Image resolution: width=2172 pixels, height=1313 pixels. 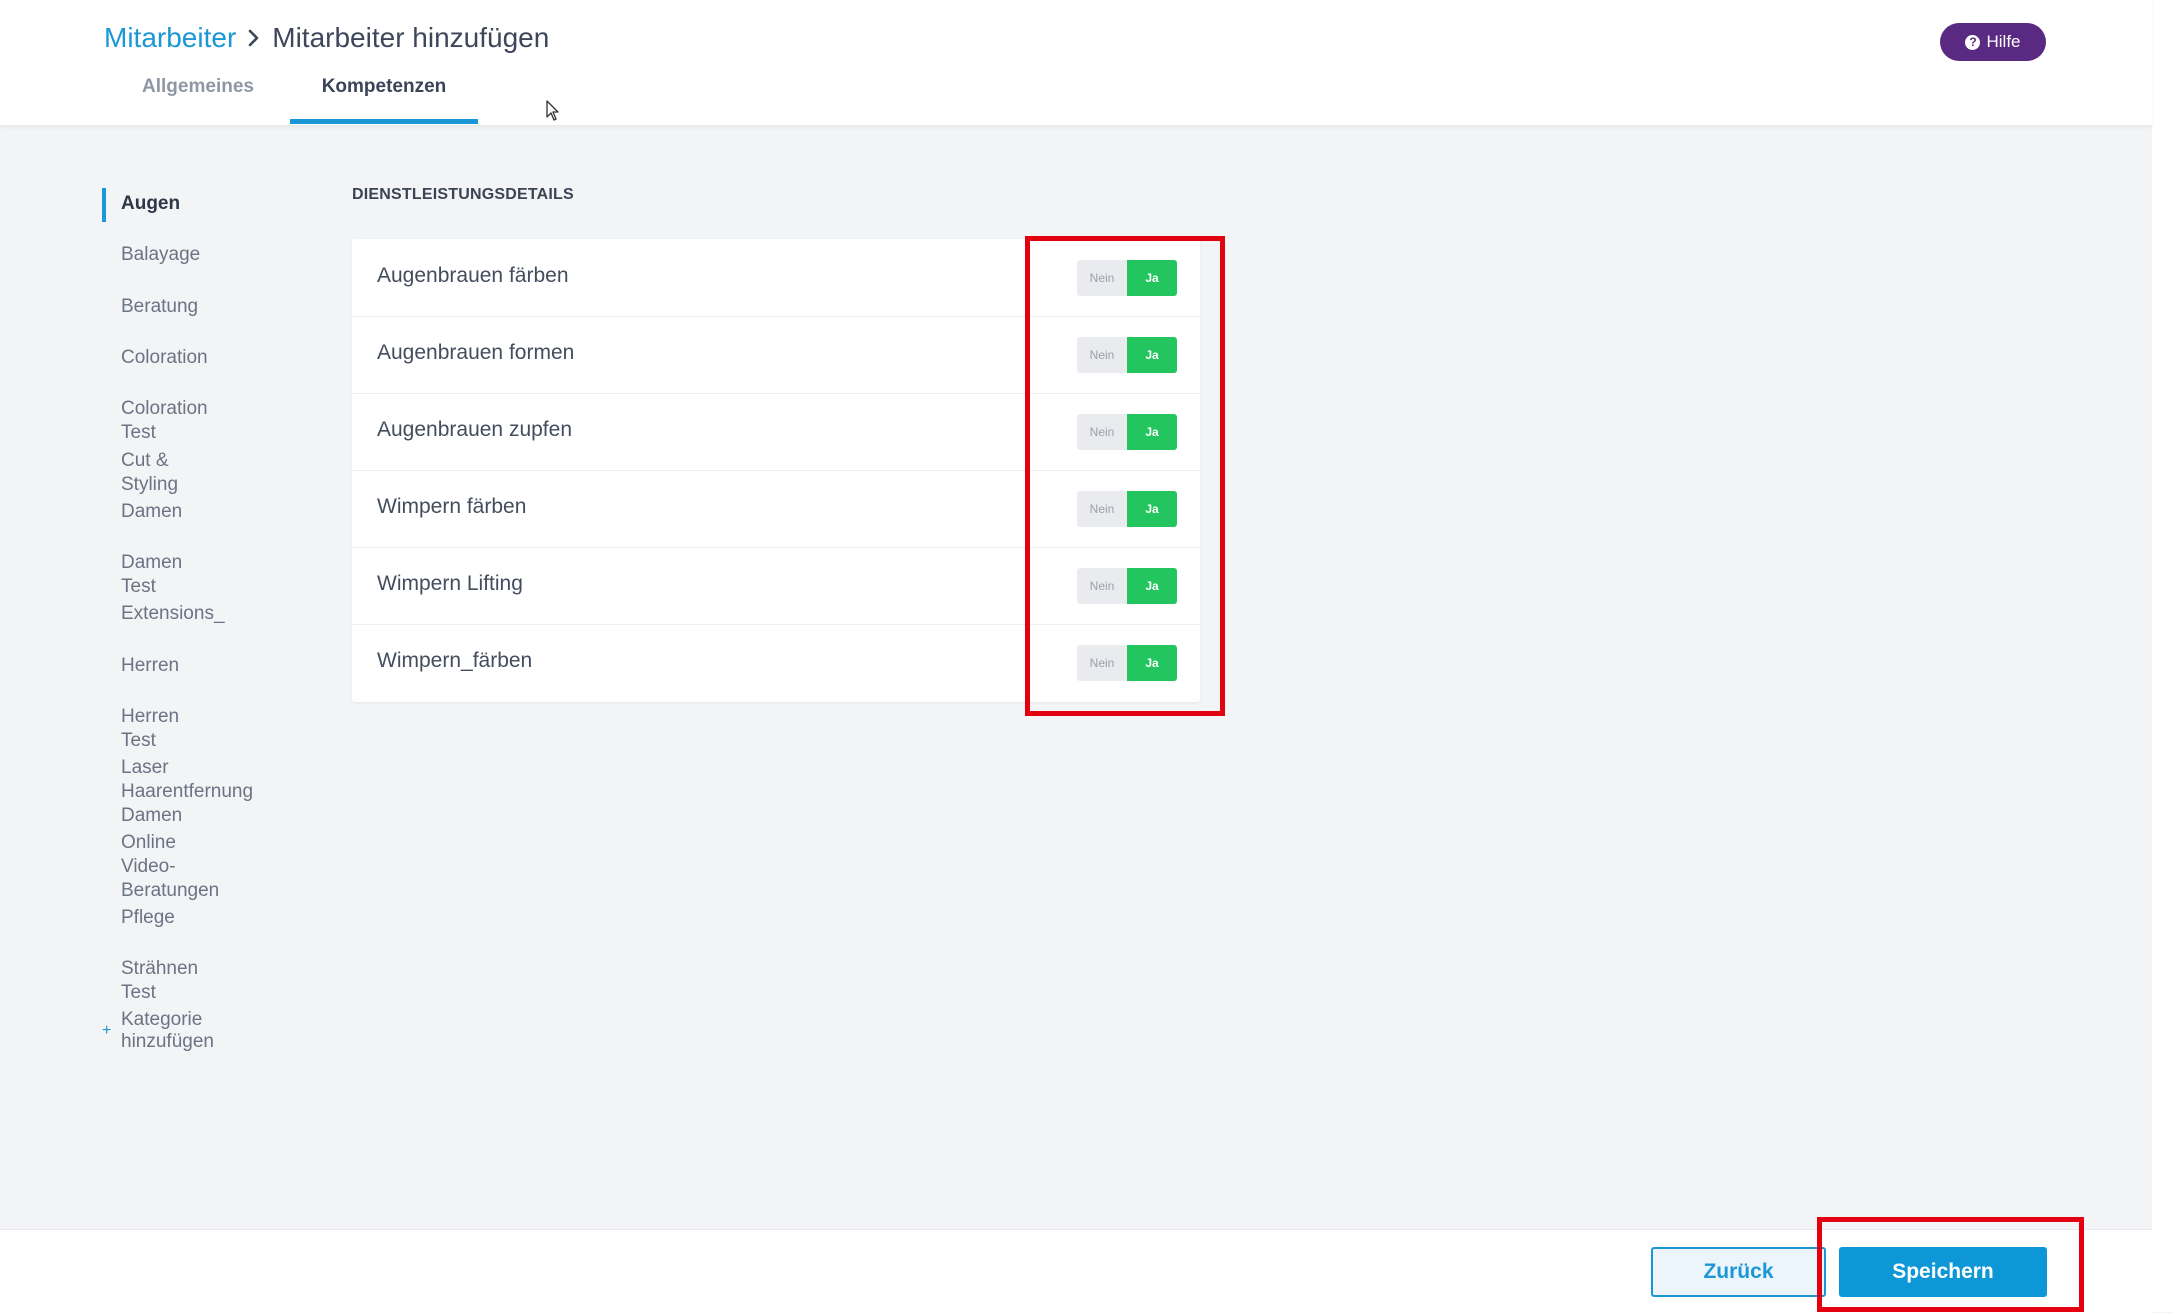 I want to click on active-tab-indicator, so click(x=384, y=121).